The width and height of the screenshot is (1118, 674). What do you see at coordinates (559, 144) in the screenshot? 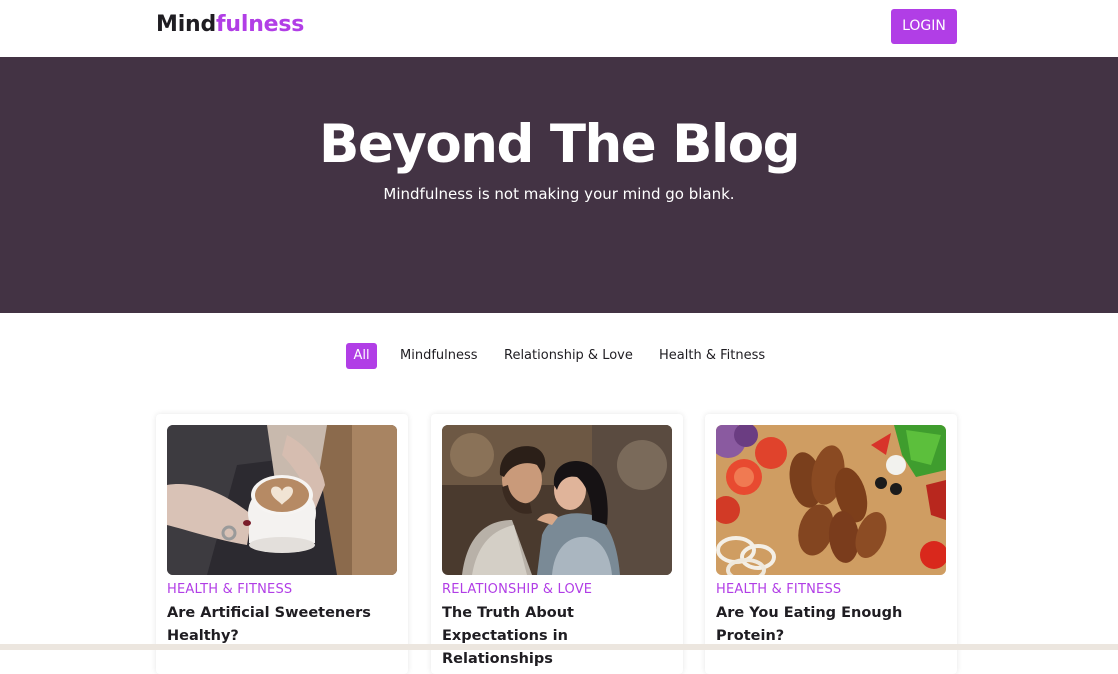
I see `hero-title: Beyond The Blog` at bounding box center [559, 144].